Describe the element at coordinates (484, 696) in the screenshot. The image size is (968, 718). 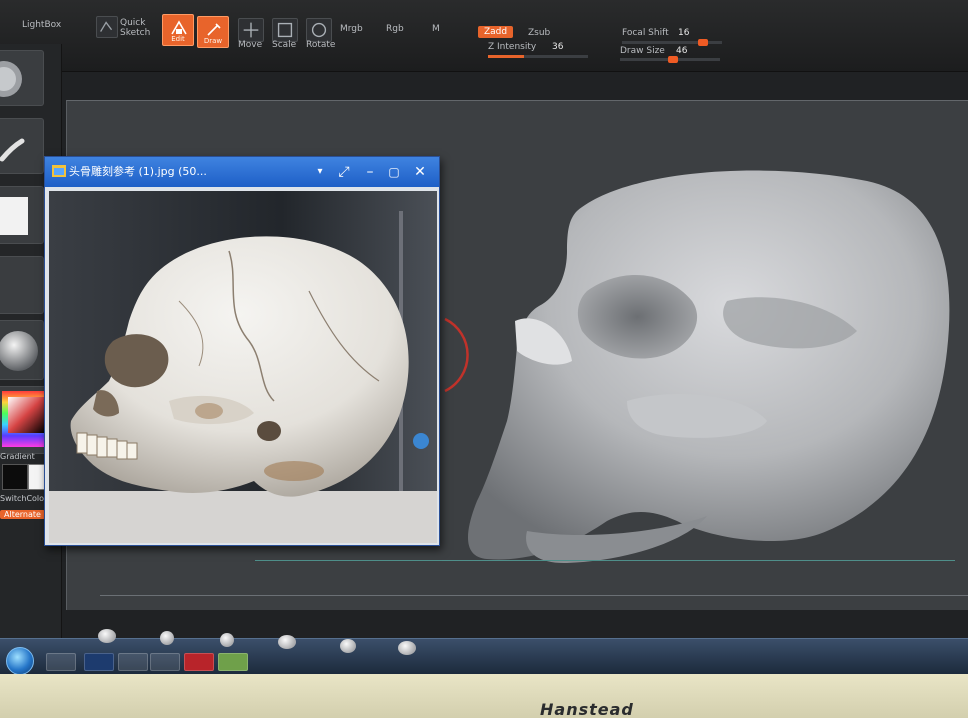
I see `monitor-bezel: Hanstead` at that location.